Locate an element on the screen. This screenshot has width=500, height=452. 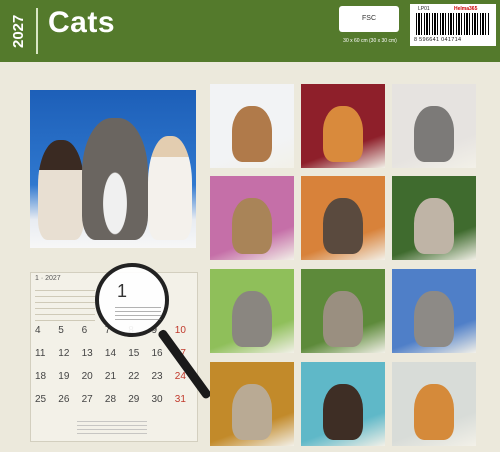
calendar-day: 6 is located at coordinates (84, 330).